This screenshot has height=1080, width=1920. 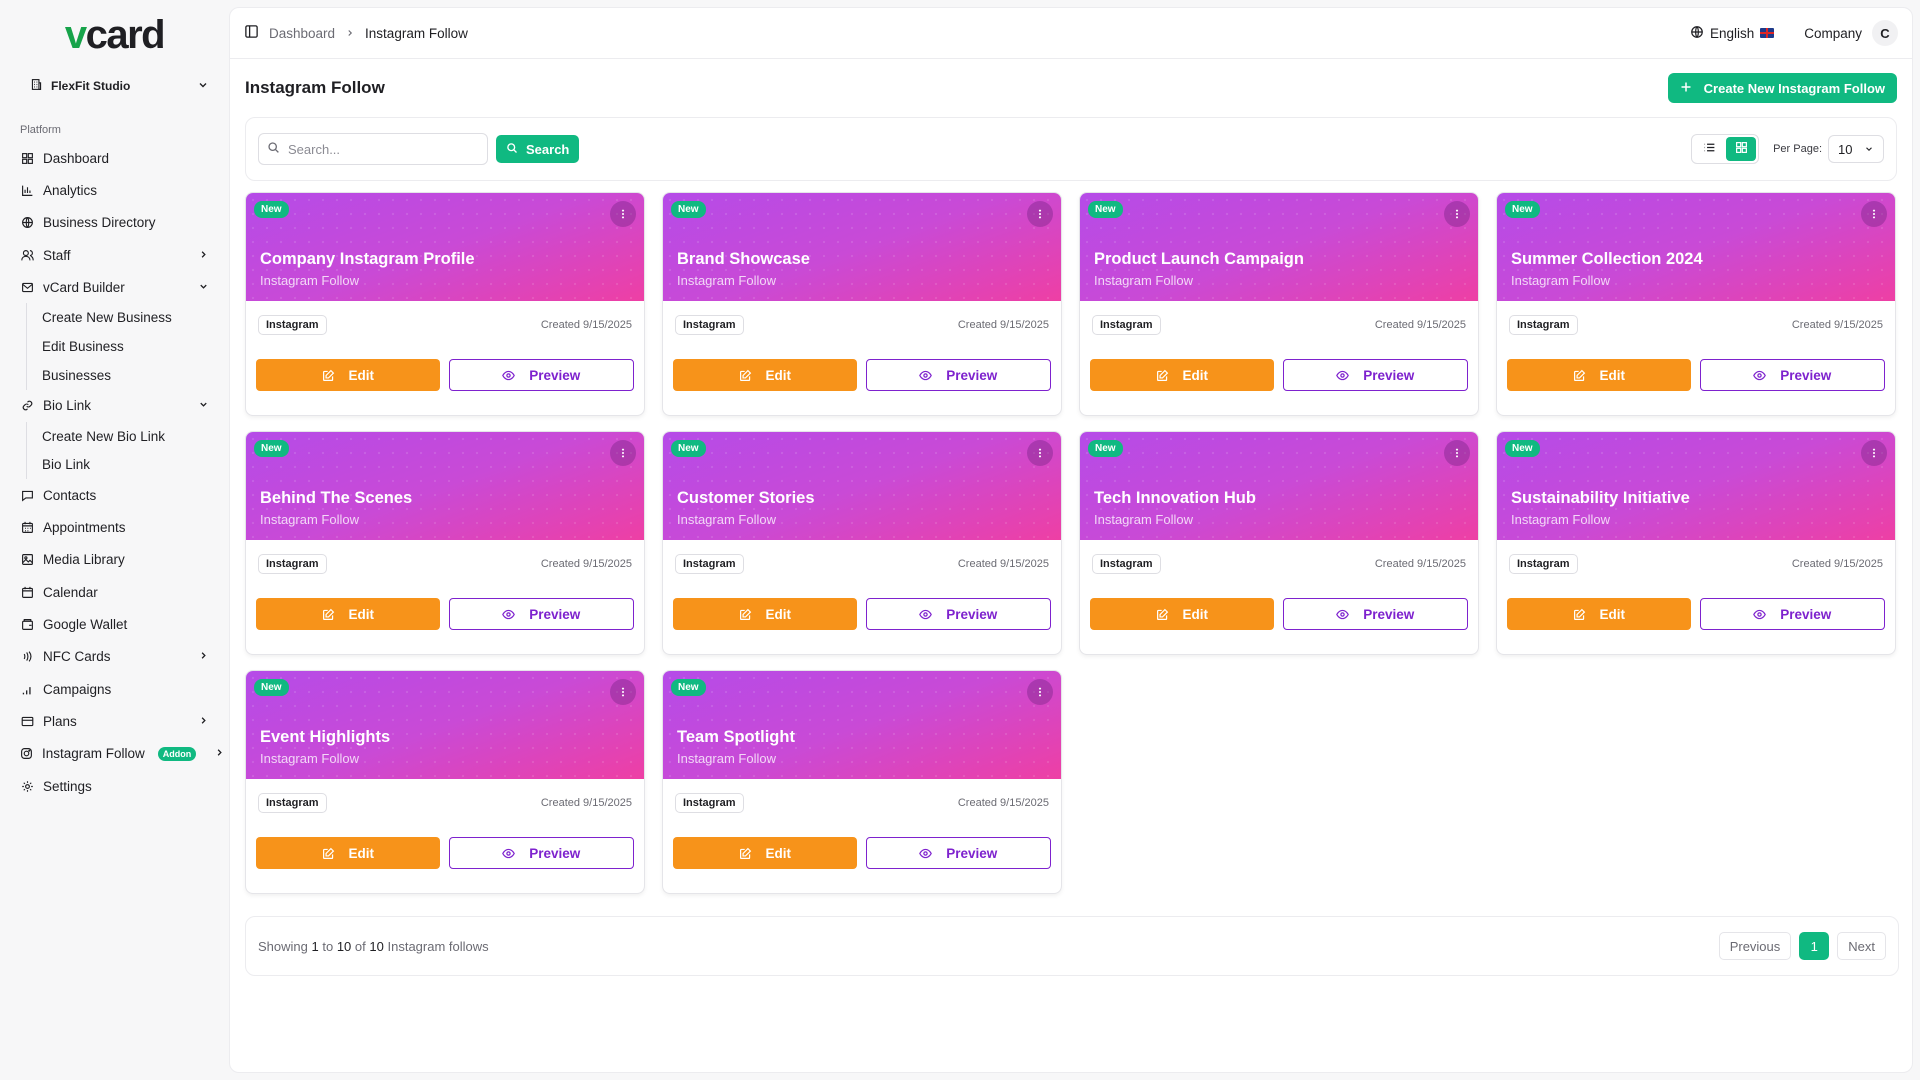 I want to click on sidebar-item-staff: Staff, so click(x=114, y=255).